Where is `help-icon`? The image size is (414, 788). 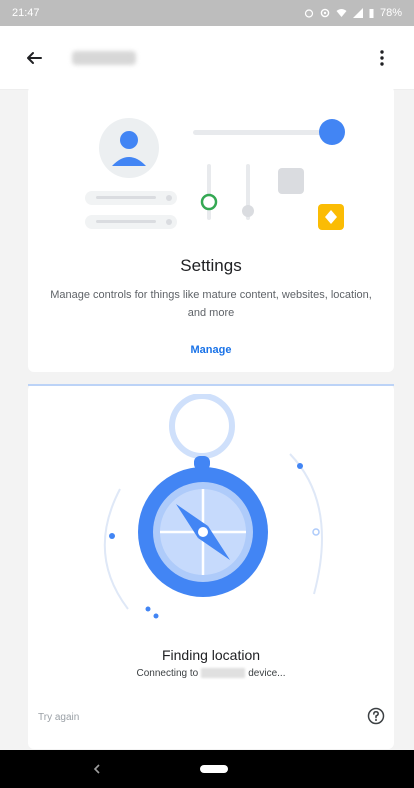
help-icon is located at coordinates (376, 716).